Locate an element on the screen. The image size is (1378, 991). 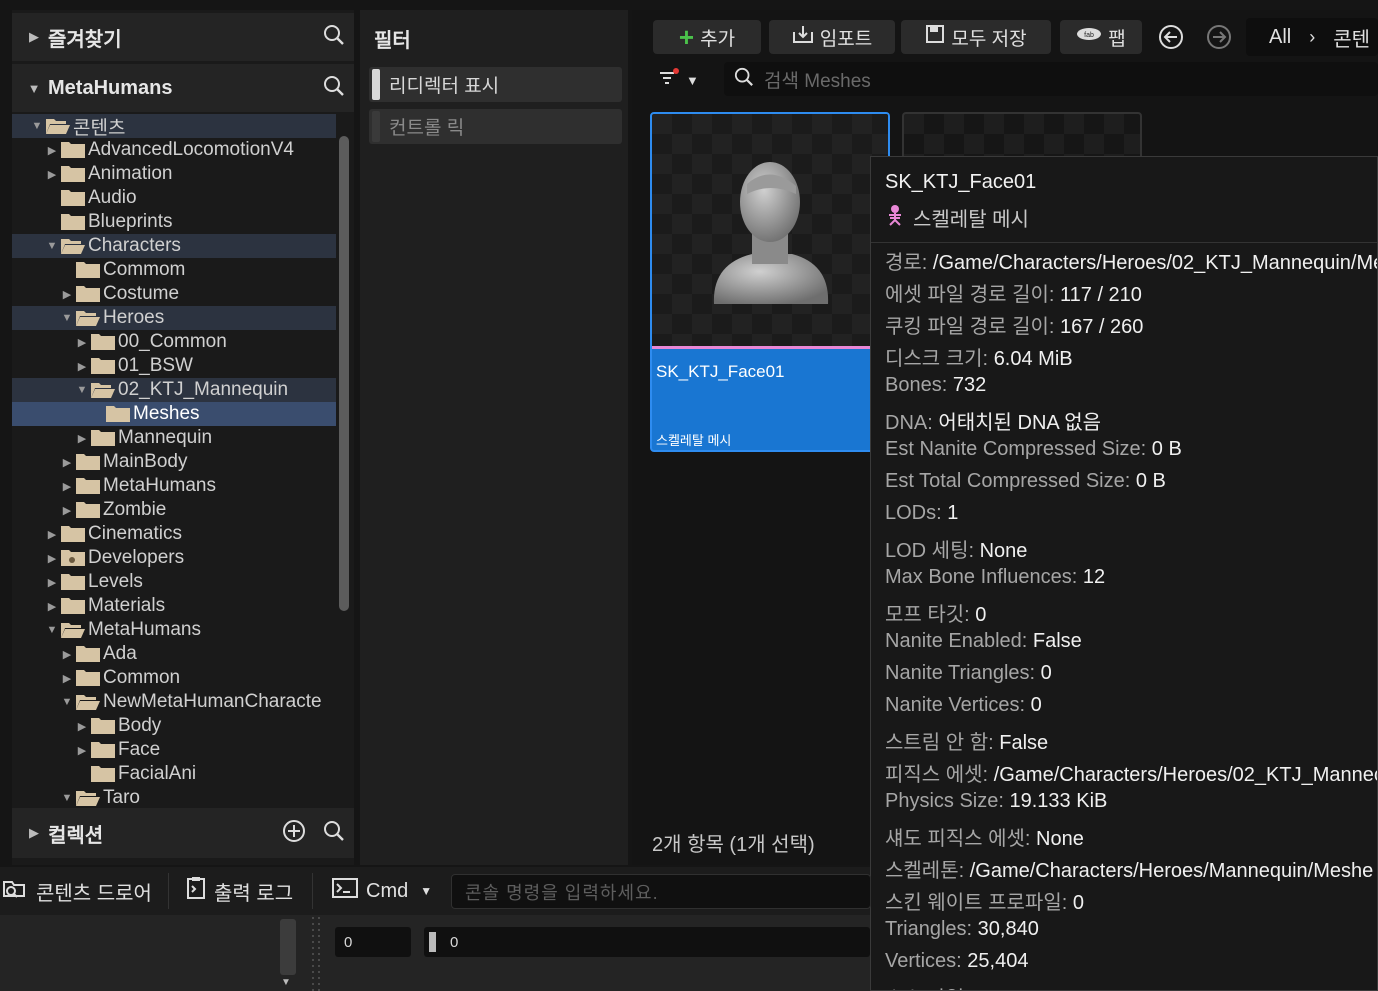
tree-item: ▶ MainBody is located at coordinates (174, 462).